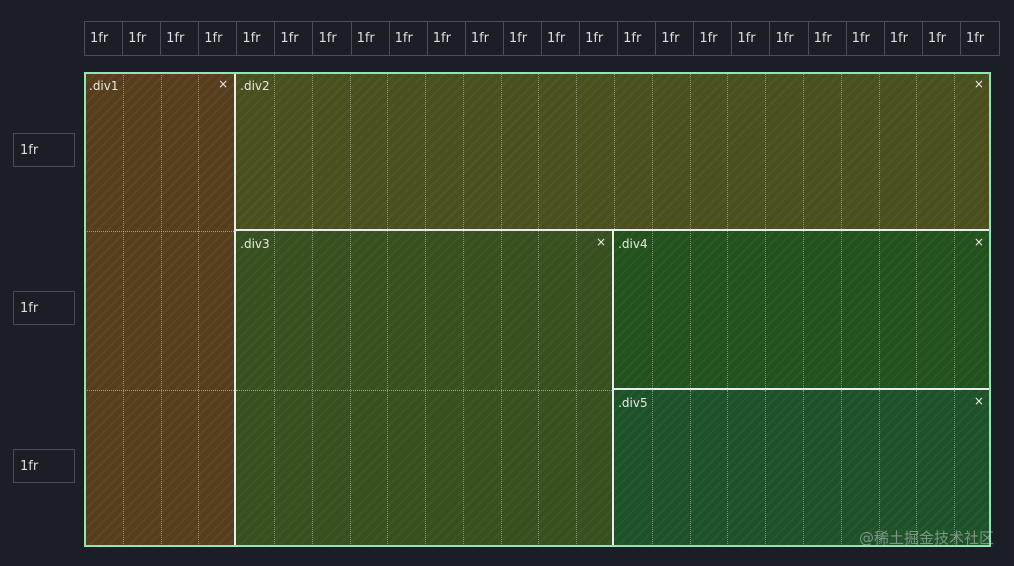  I want to click on grid-area-div1: .div1 ×, so click(160, 309).